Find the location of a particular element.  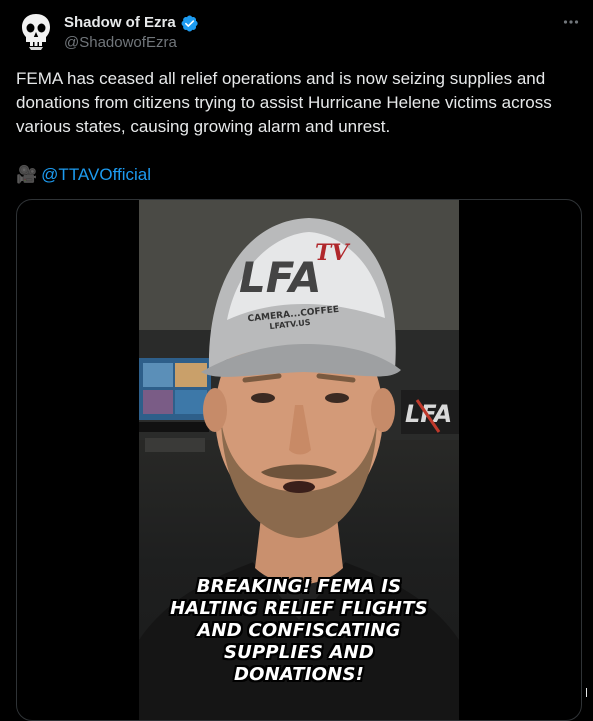

caption-line: AND CONFISCATING is located at coordinates (299, 630).